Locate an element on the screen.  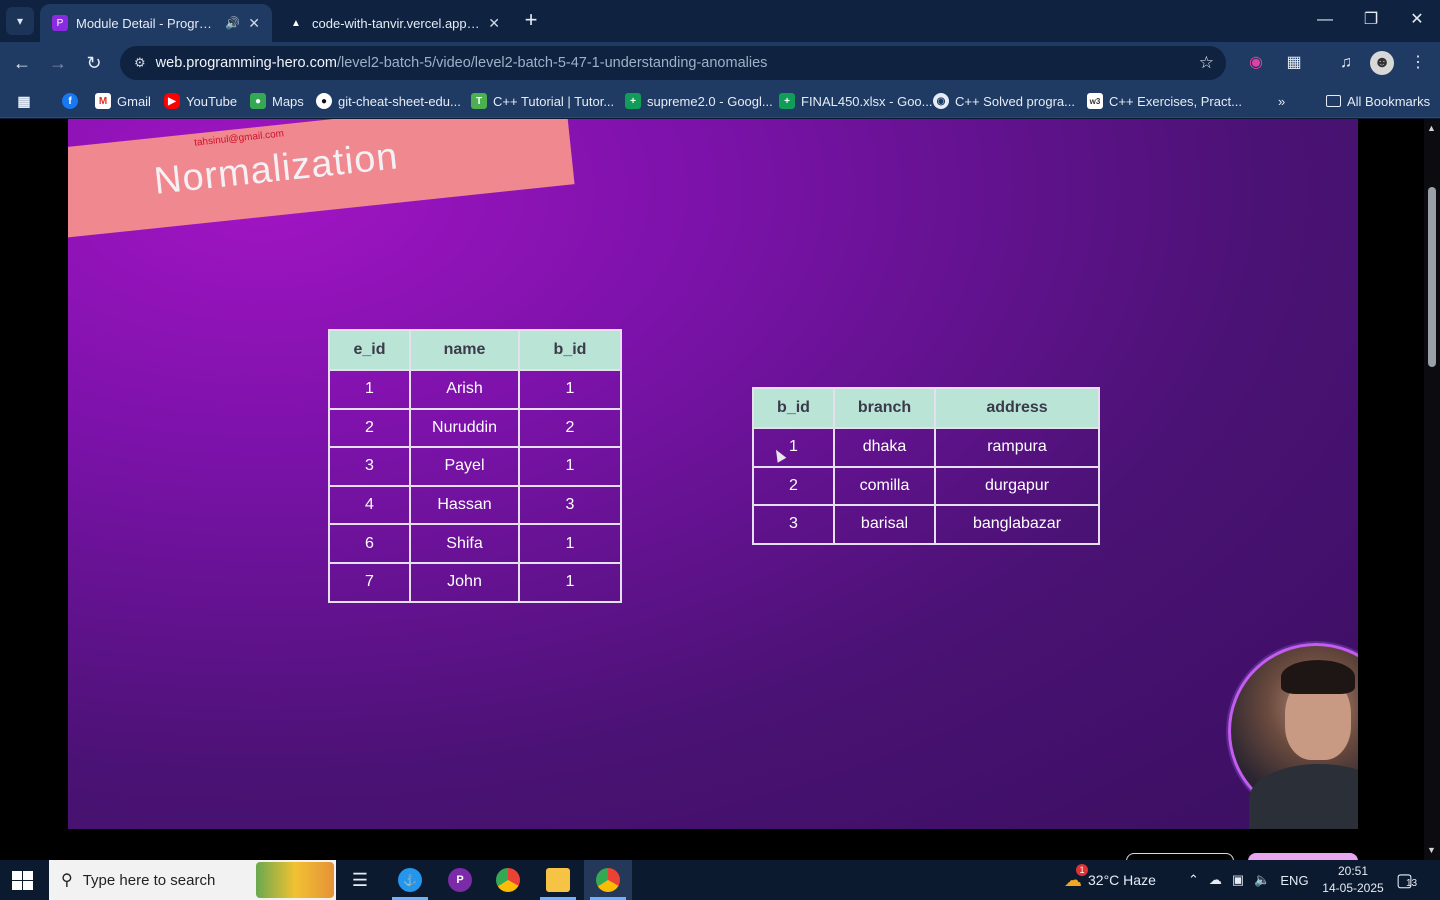
forward-button: → is located at coordinates (58, 63).